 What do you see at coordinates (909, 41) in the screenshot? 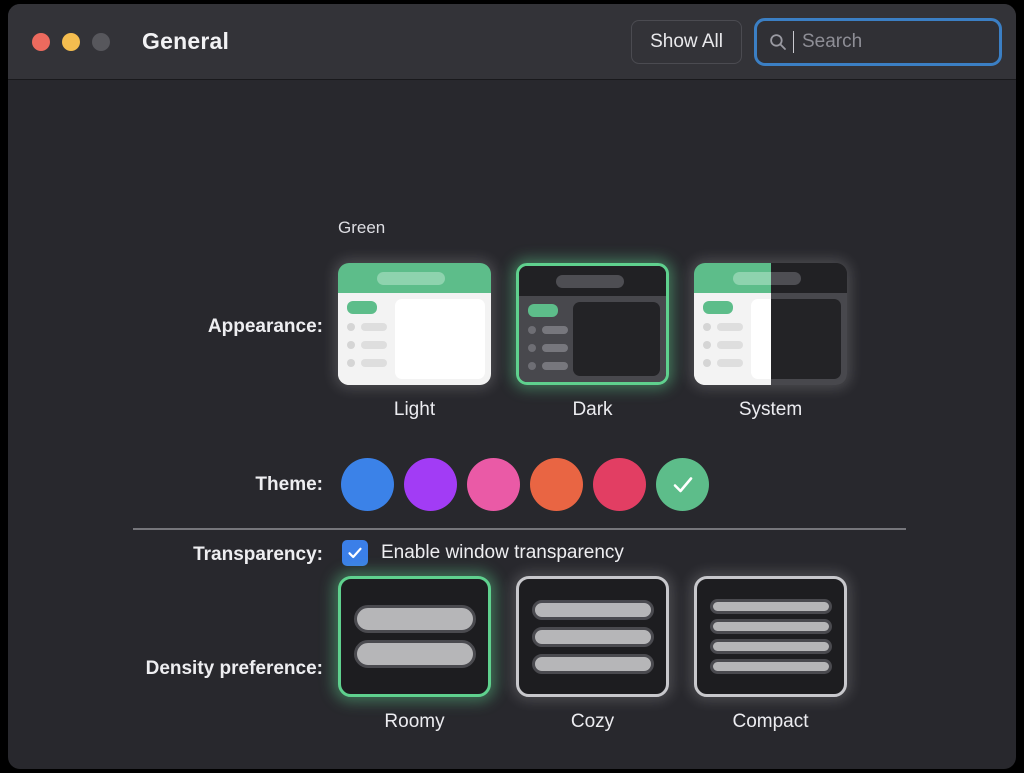
I see `search-input` at bounding box center [909, 41].